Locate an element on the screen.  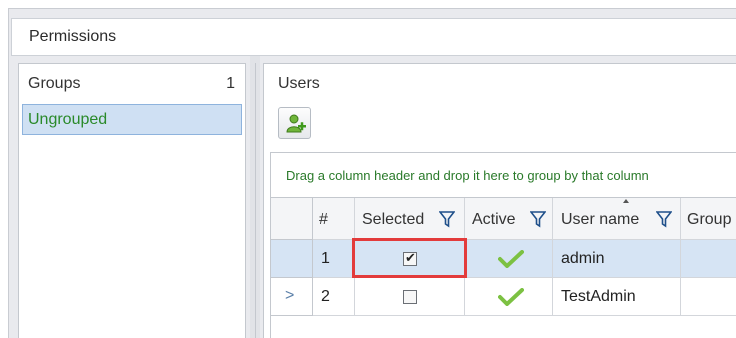
row-indicator: > is located at coordinates (292, 297).